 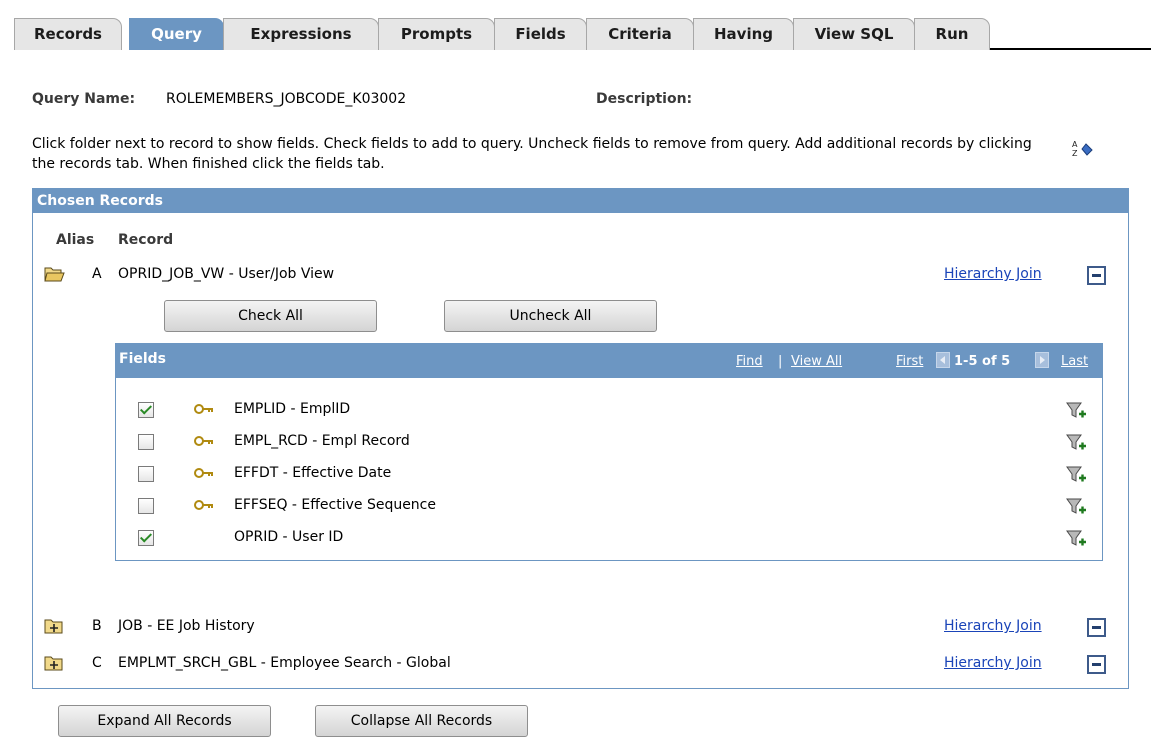 I want to click on hierarchy-join-link-b: Hierarchy Join, so click(x=993, y=626).